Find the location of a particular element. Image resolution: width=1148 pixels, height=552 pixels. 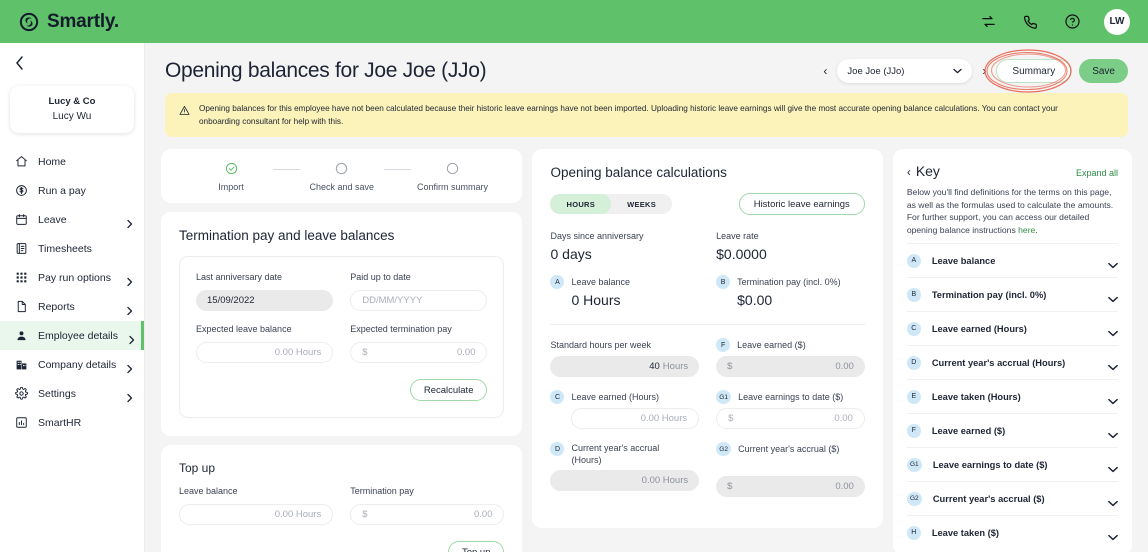

topup-termination-pay-input: $ 0.00 is located at coordinates (427, 514).